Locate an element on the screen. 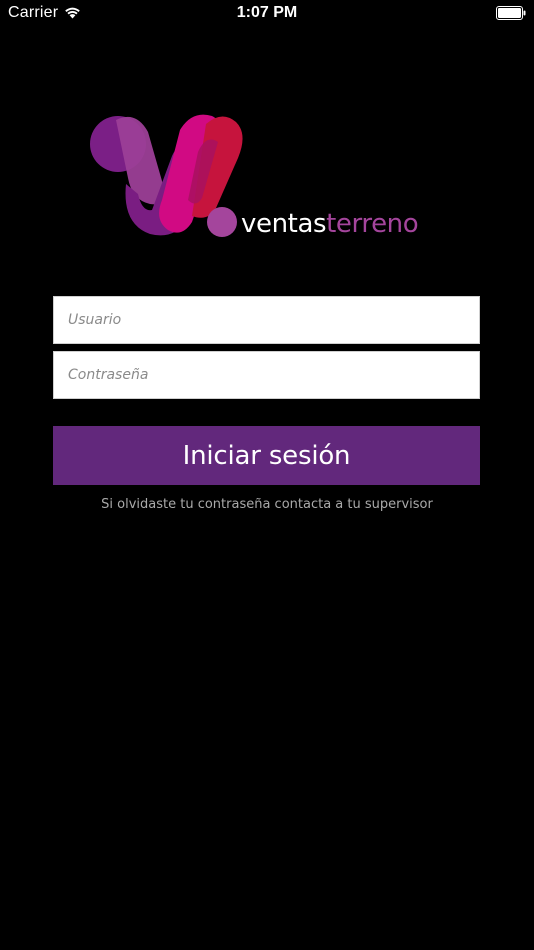  battery-icon is located at coordinates (511, 13).